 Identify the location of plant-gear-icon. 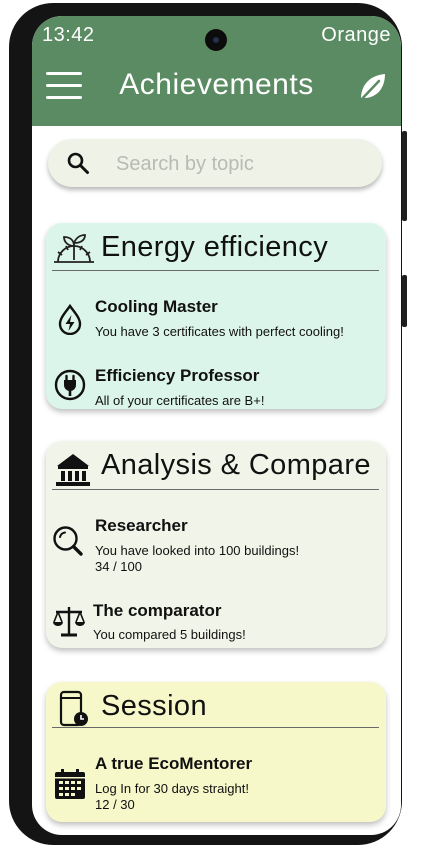
(74, 249).